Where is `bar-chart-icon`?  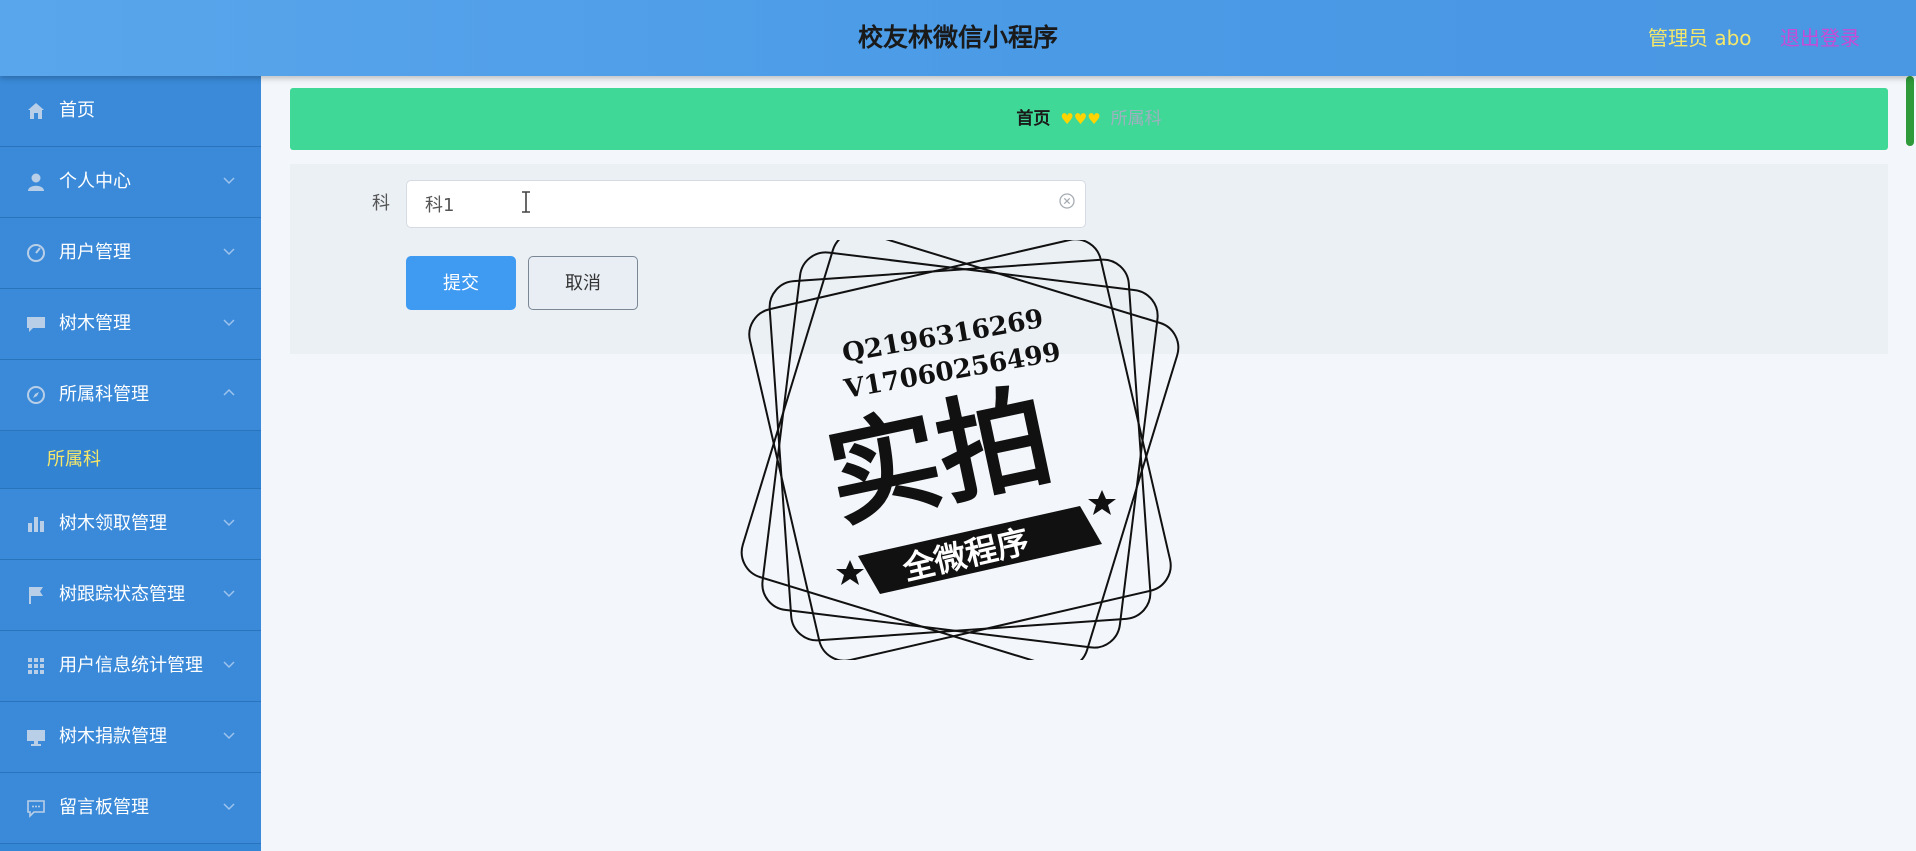 bar-chart-icon is located at coordinates (36, 524).